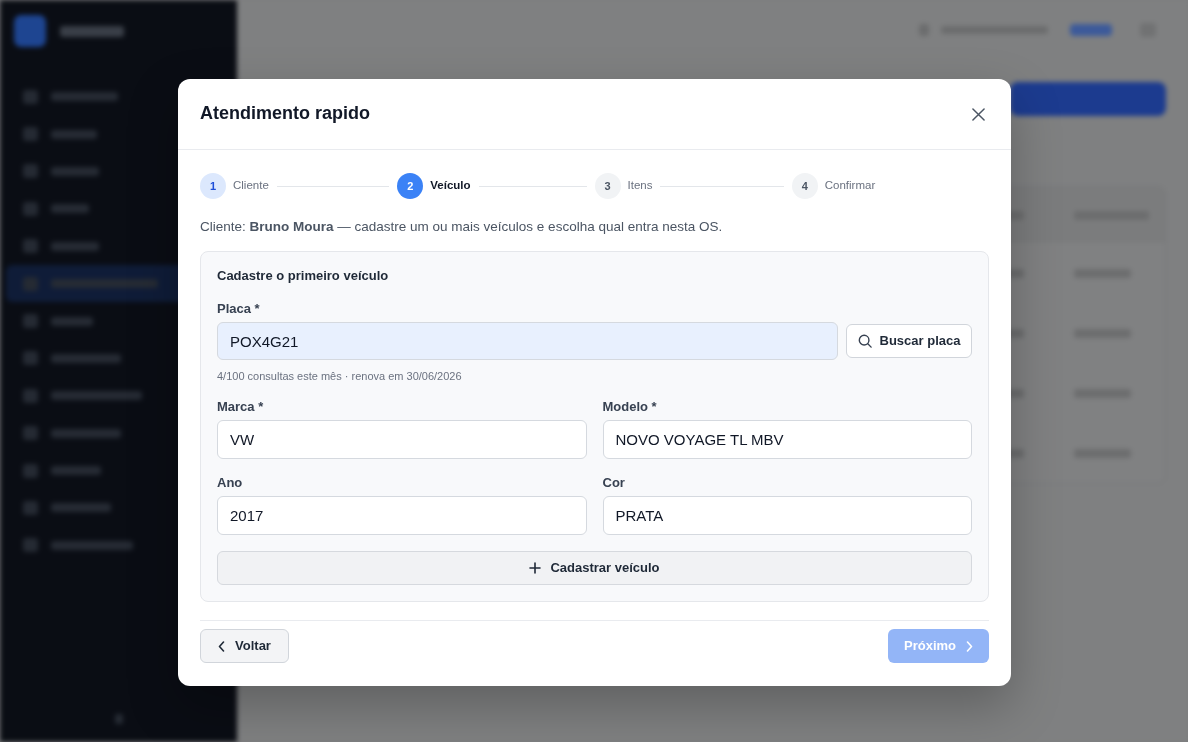  I want to click on close-icon, so click(978, 114).